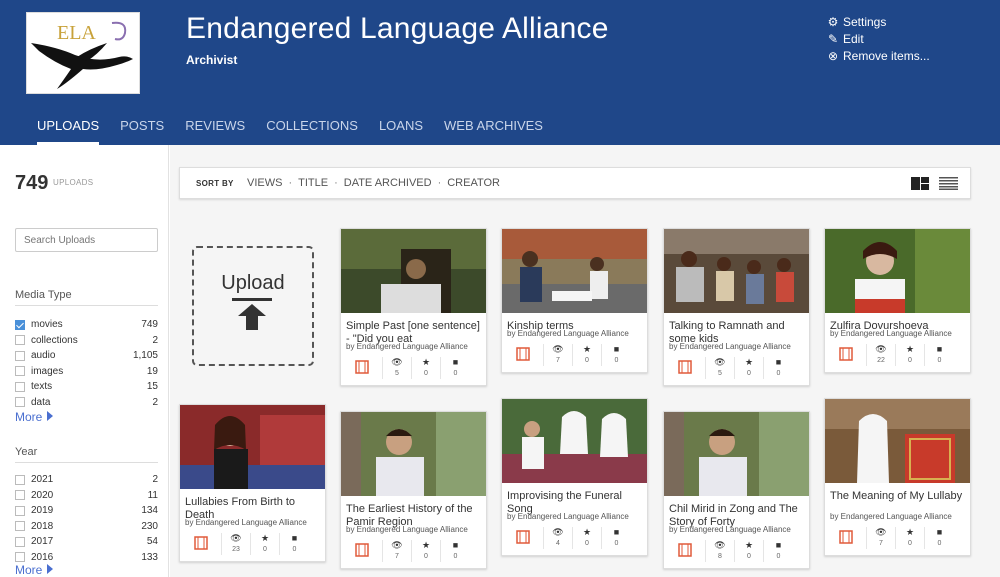 Image resolution: width=1000 pixels, height=577 pixels. I want to click on item-title: The Meaning of My Lullaby, so click(897, 496).